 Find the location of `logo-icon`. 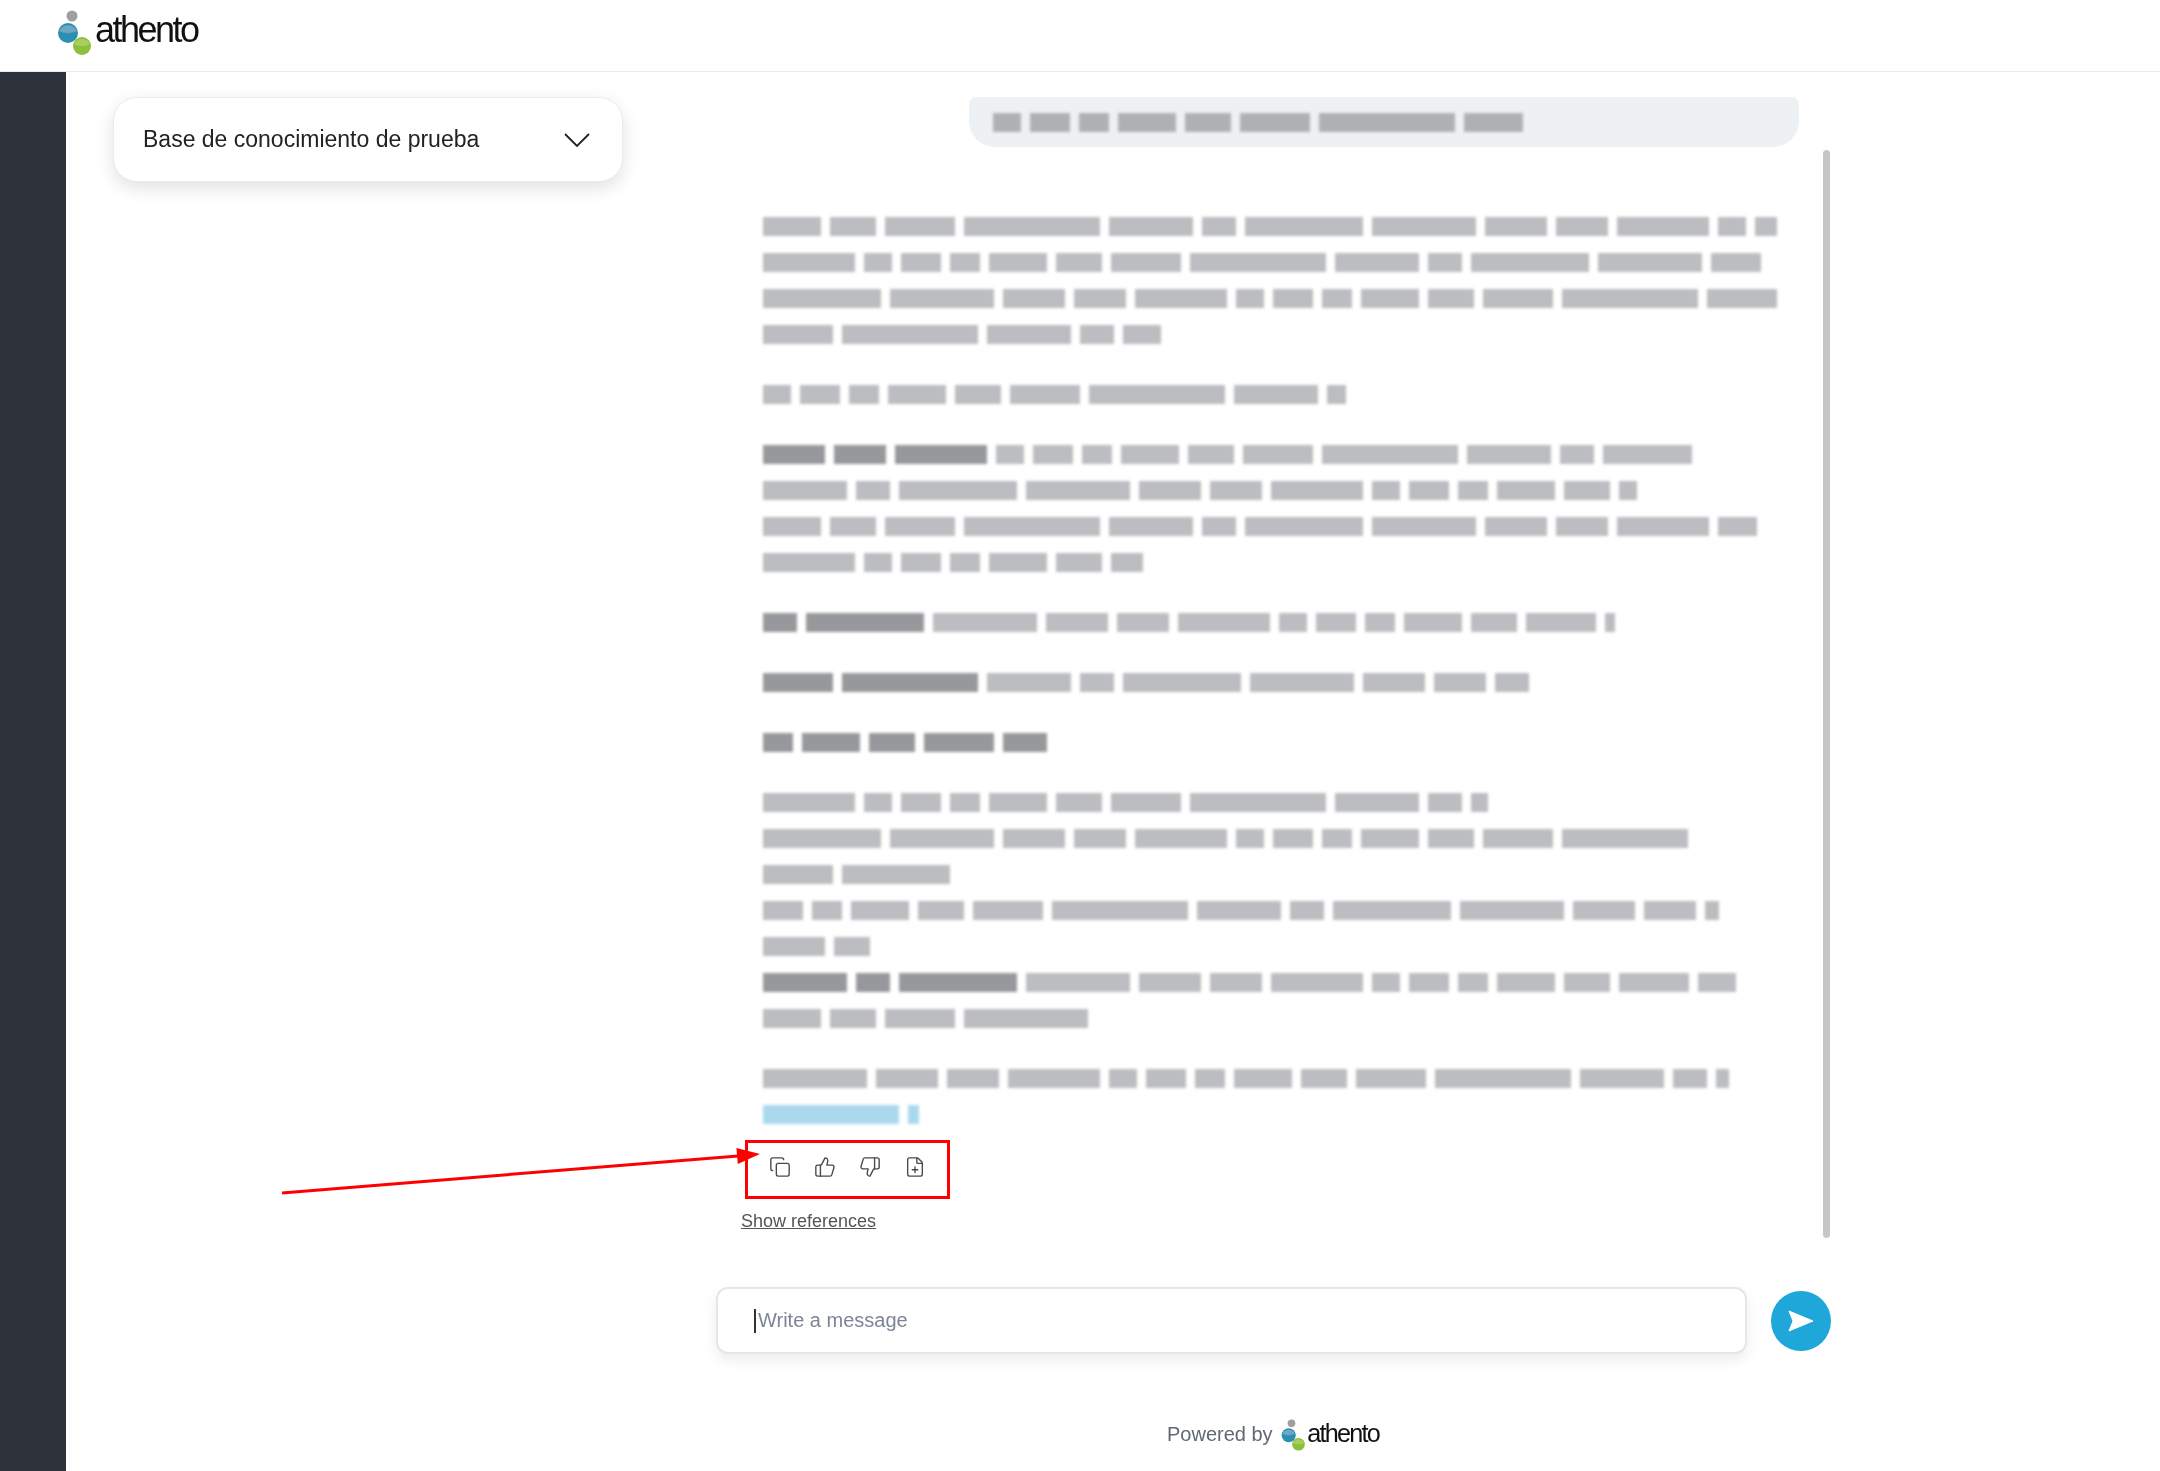

logo-icon is located at coordinates (1293, 1434).